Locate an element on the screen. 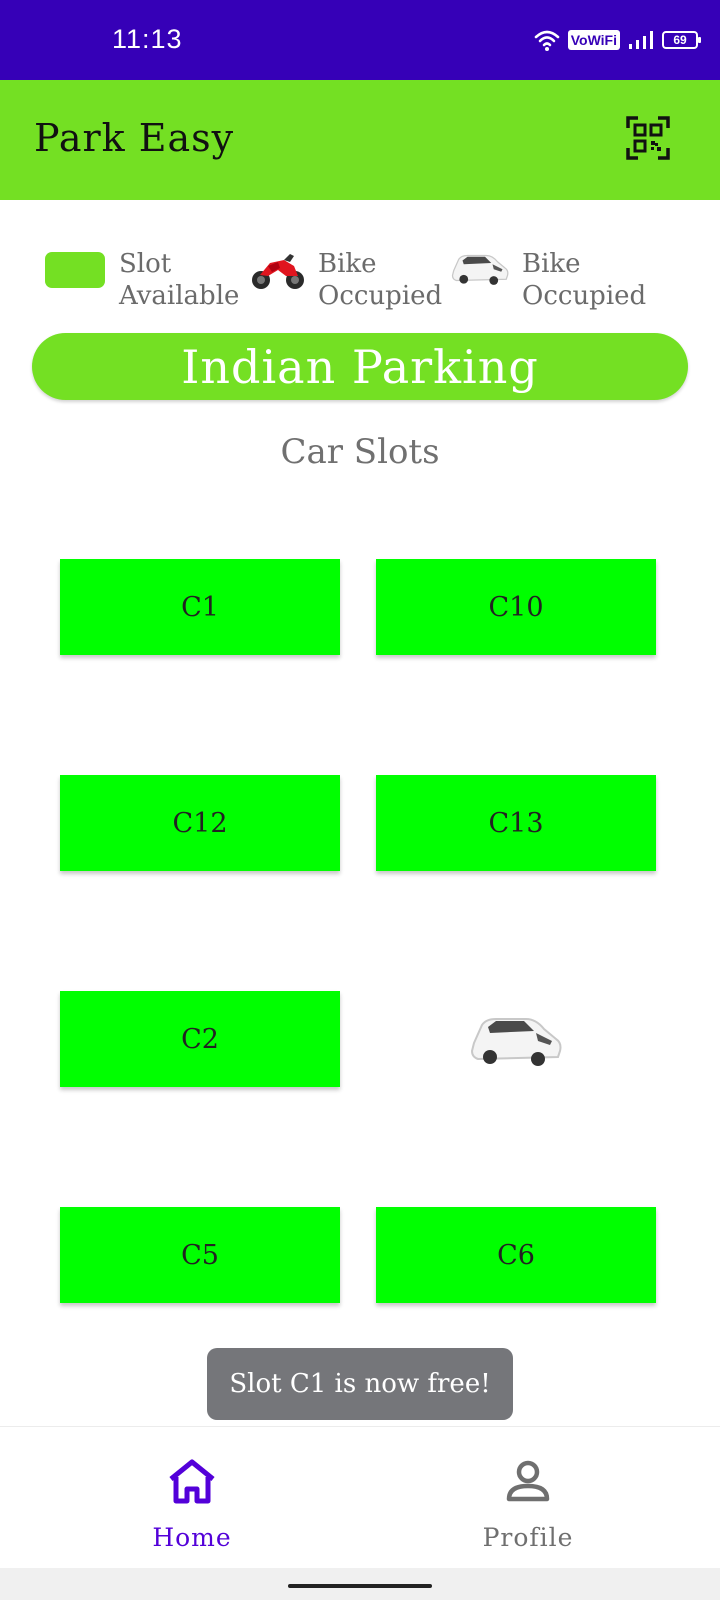 The height and width of the screenshot is (1600, 720). parking-name-banner: Indian Parking is located at coordinates (360, 366).